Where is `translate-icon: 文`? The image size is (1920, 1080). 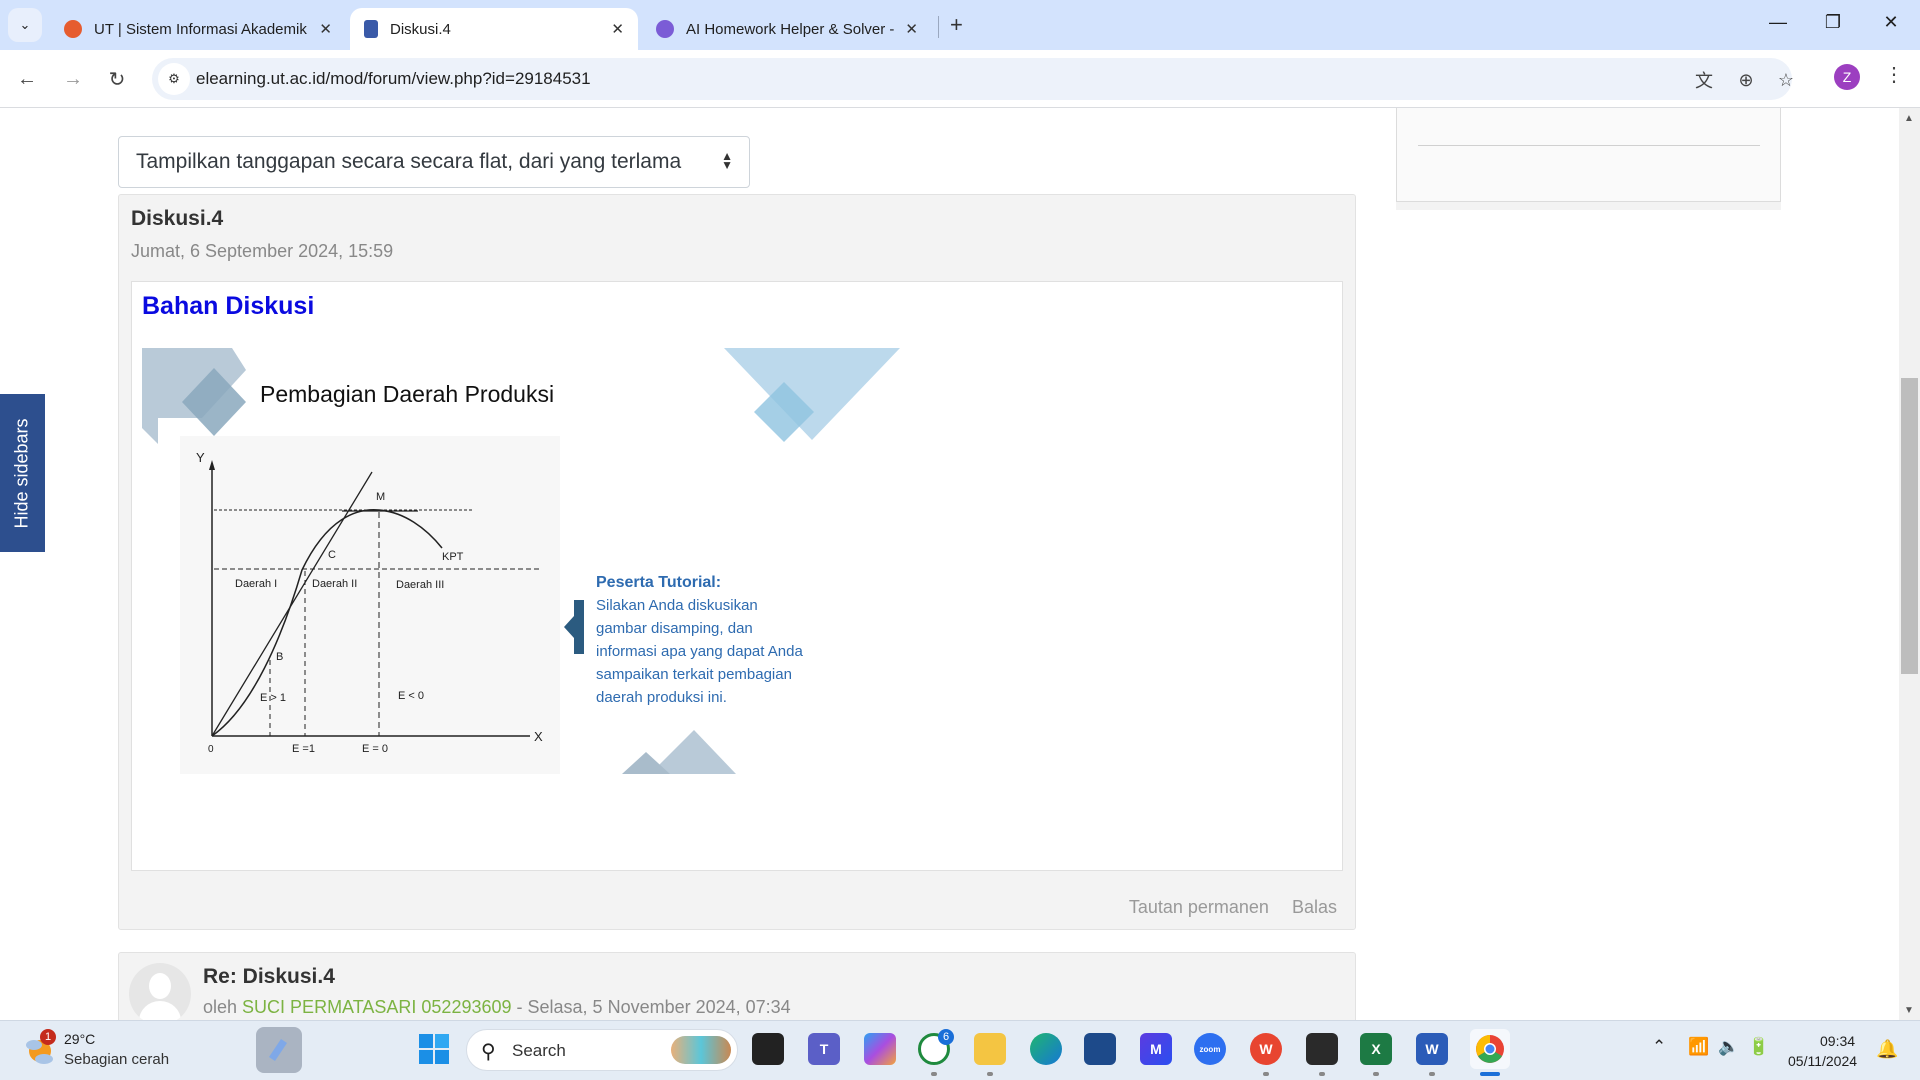
translate-icon: 文 is located at coordinates (1704, 80).